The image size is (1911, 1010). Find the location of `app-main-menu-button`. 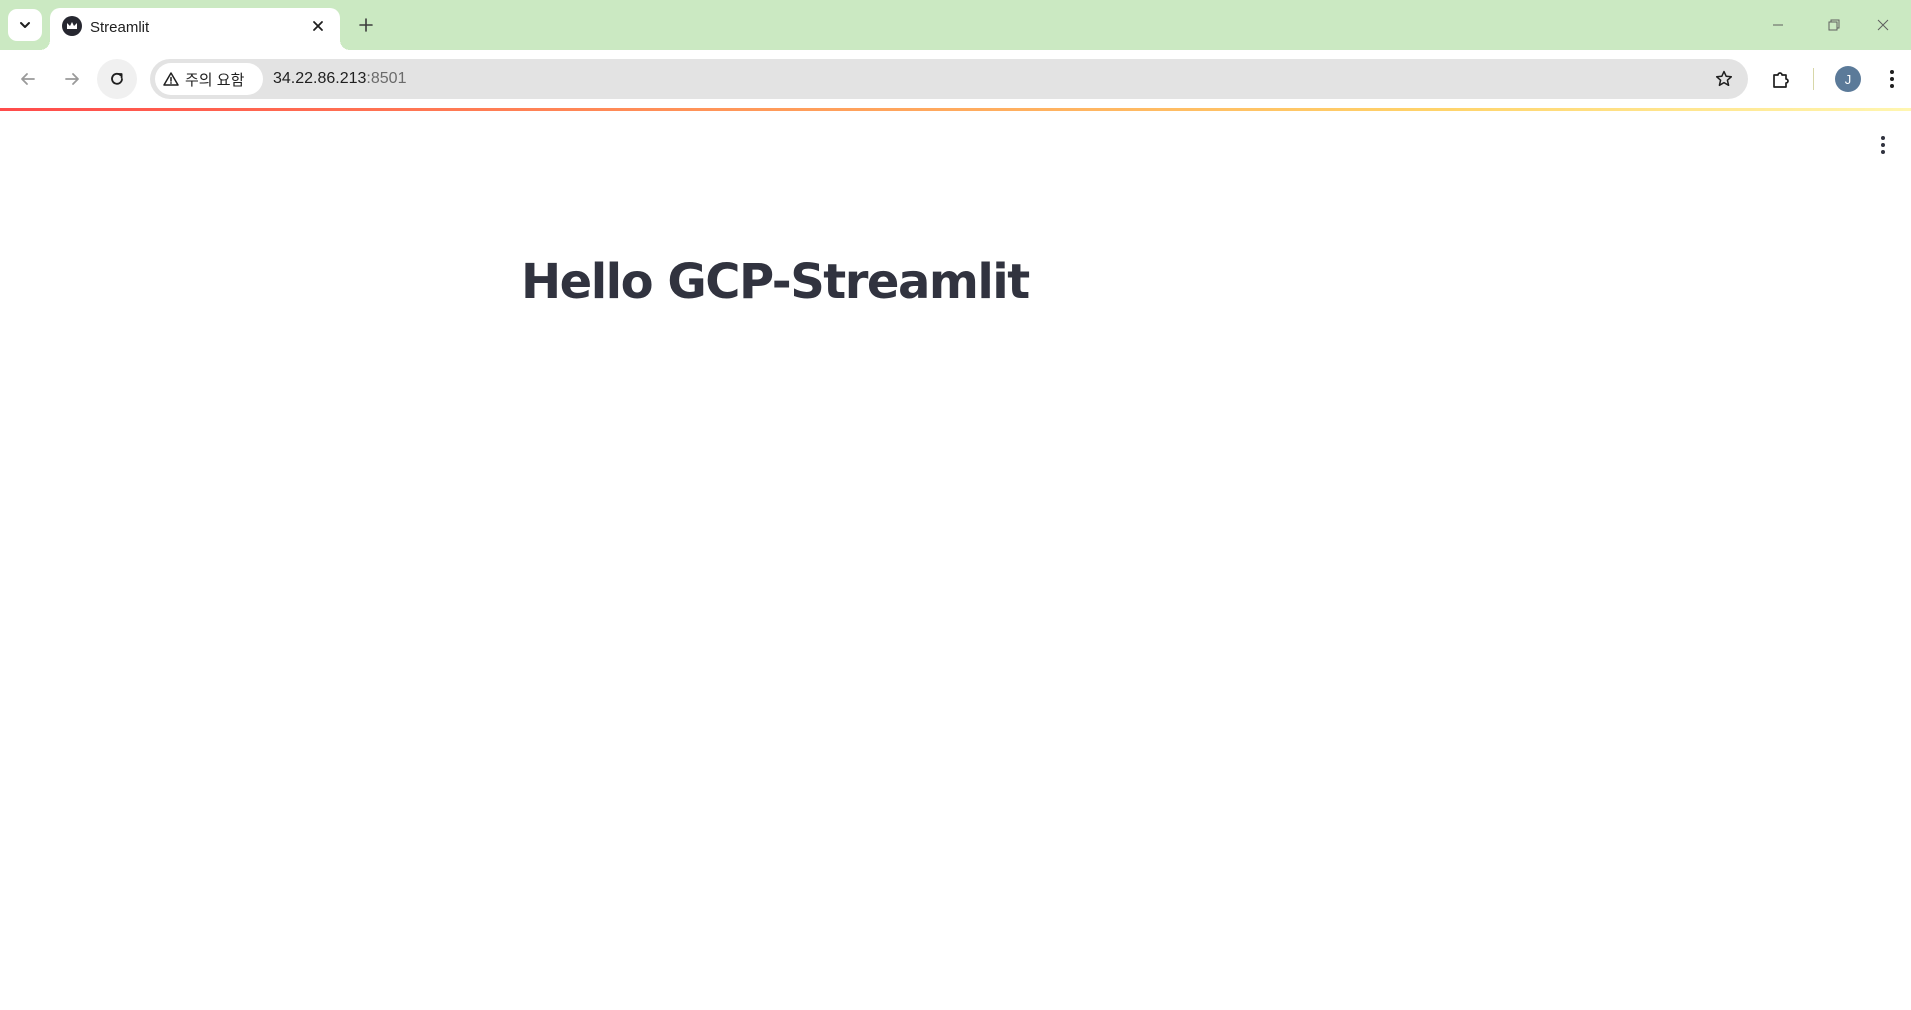

app-main-menu-button is located at coordinates (1883, 145).